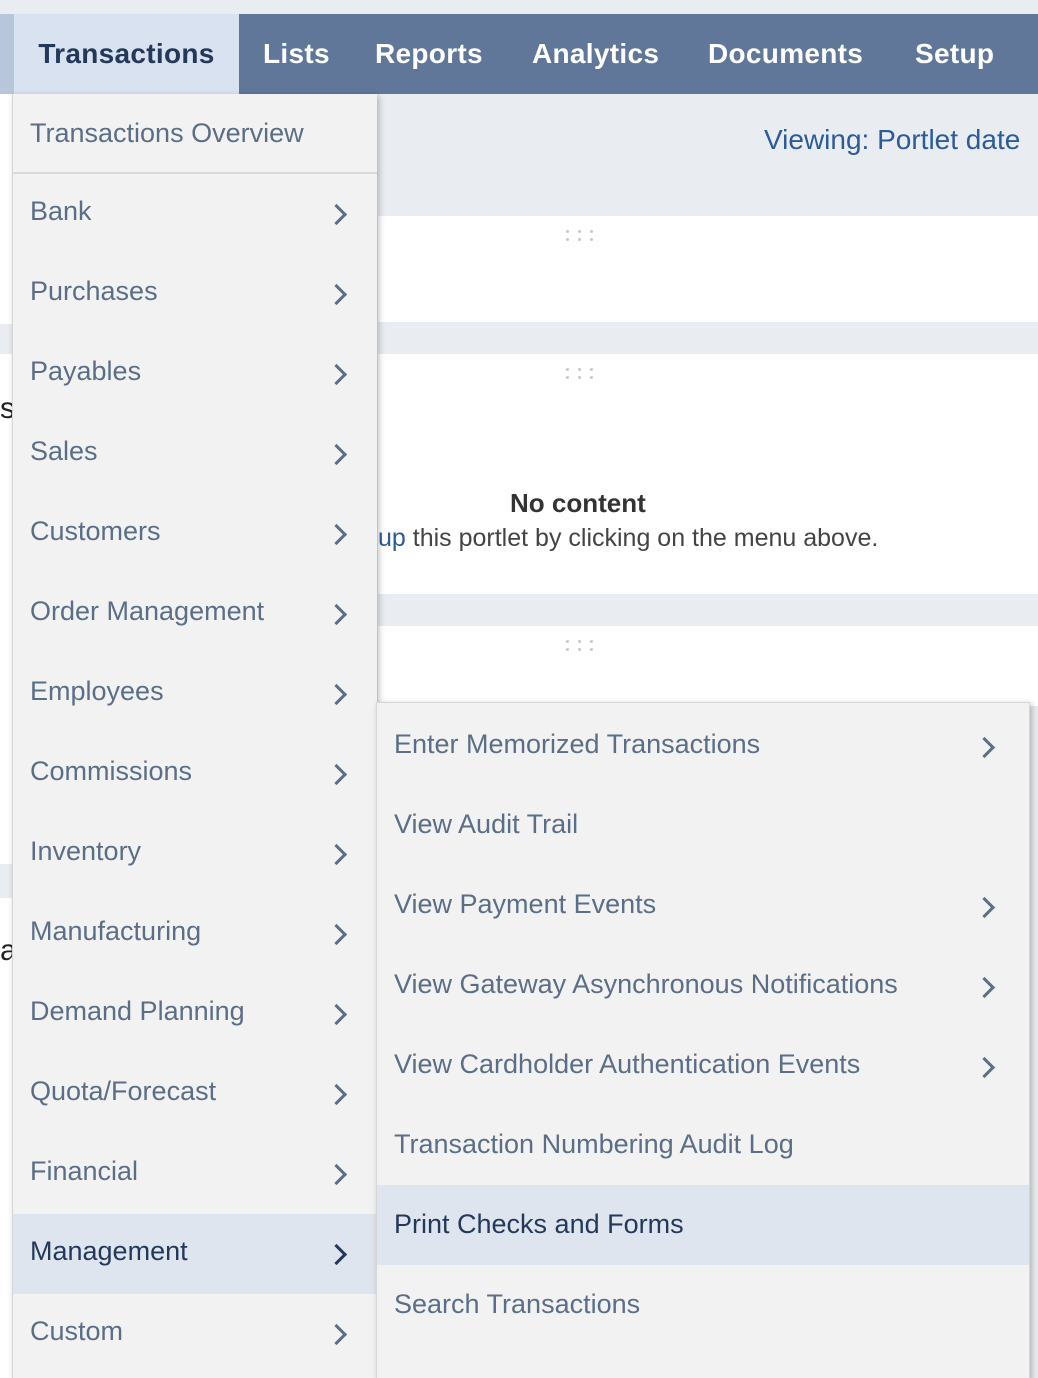  What do you see at coordinates (86, 371) in the screenshot?
I see `menu-item-label: Payables` at bounding box center [86, 371].